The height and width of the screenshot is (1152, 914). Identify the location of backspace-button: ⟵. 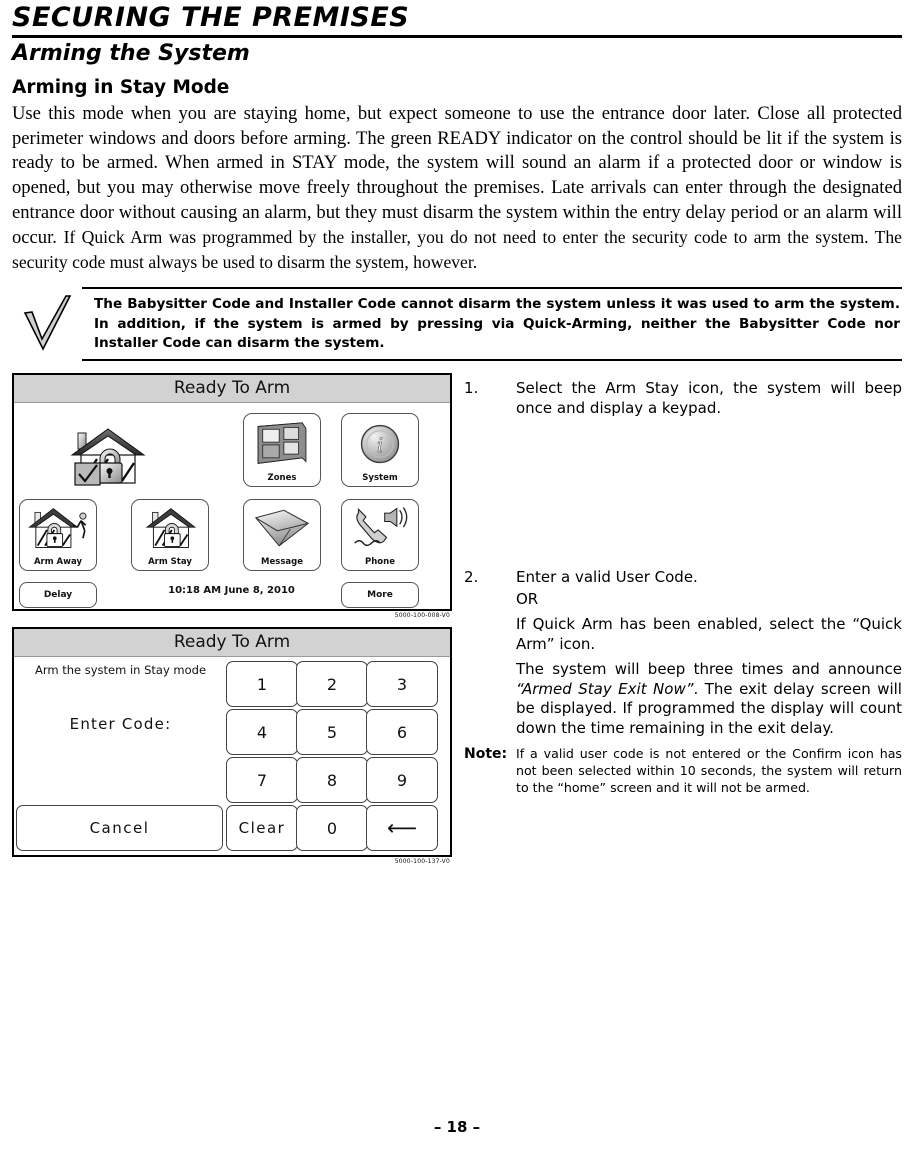
(402, 828).